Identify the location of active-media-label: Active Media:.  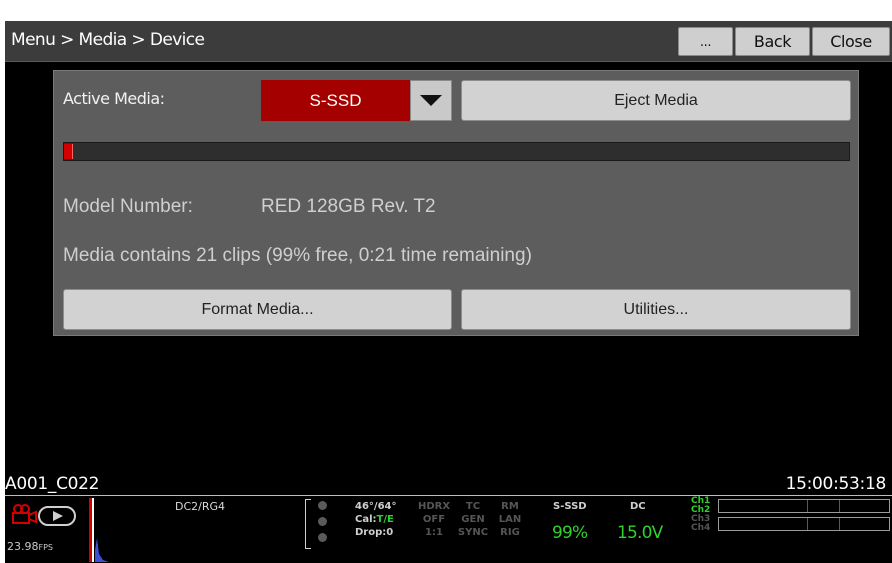
(114, 98).